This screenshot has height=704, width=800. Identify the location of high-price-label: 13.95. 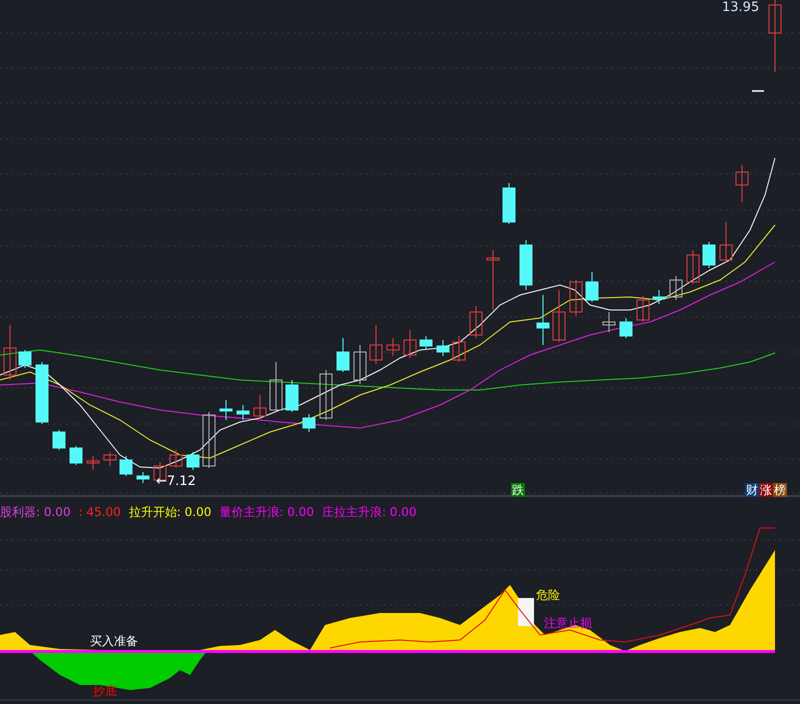
(741, 7).